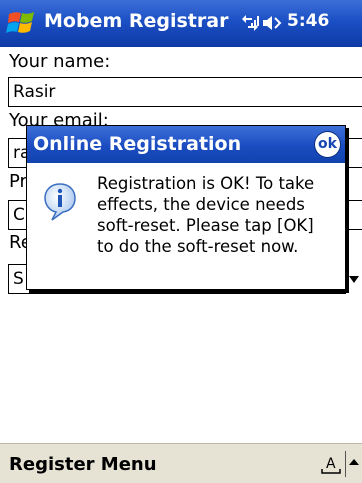  Describe the element at coordinates (327, 144) in the screenshot. I see `ok-button: ok` at that location.